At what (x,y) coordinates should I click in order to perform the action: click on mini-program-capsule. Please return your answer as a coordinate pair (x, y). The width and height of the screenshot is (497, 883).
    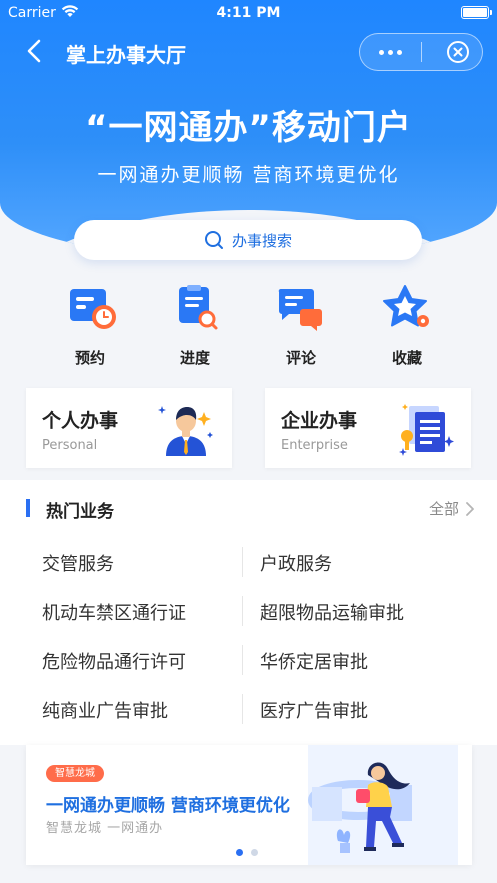
    Looking at the image, I should click on (421, 52).